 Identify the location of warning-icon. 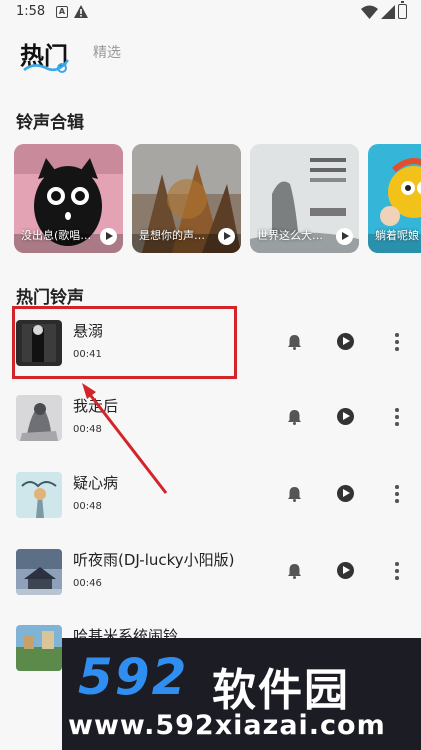
(81, 11).